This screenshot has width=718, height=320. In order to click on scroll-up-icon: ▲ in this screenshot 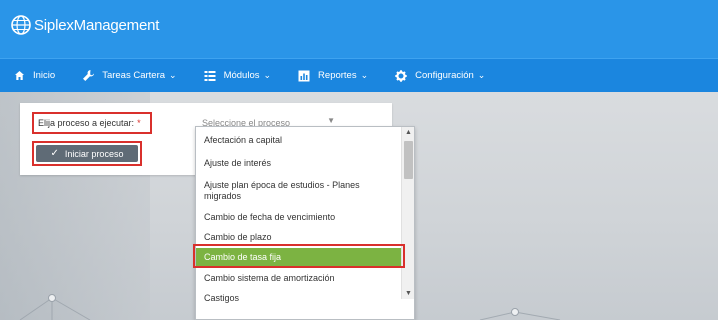, I will do `click(408, 132)`.